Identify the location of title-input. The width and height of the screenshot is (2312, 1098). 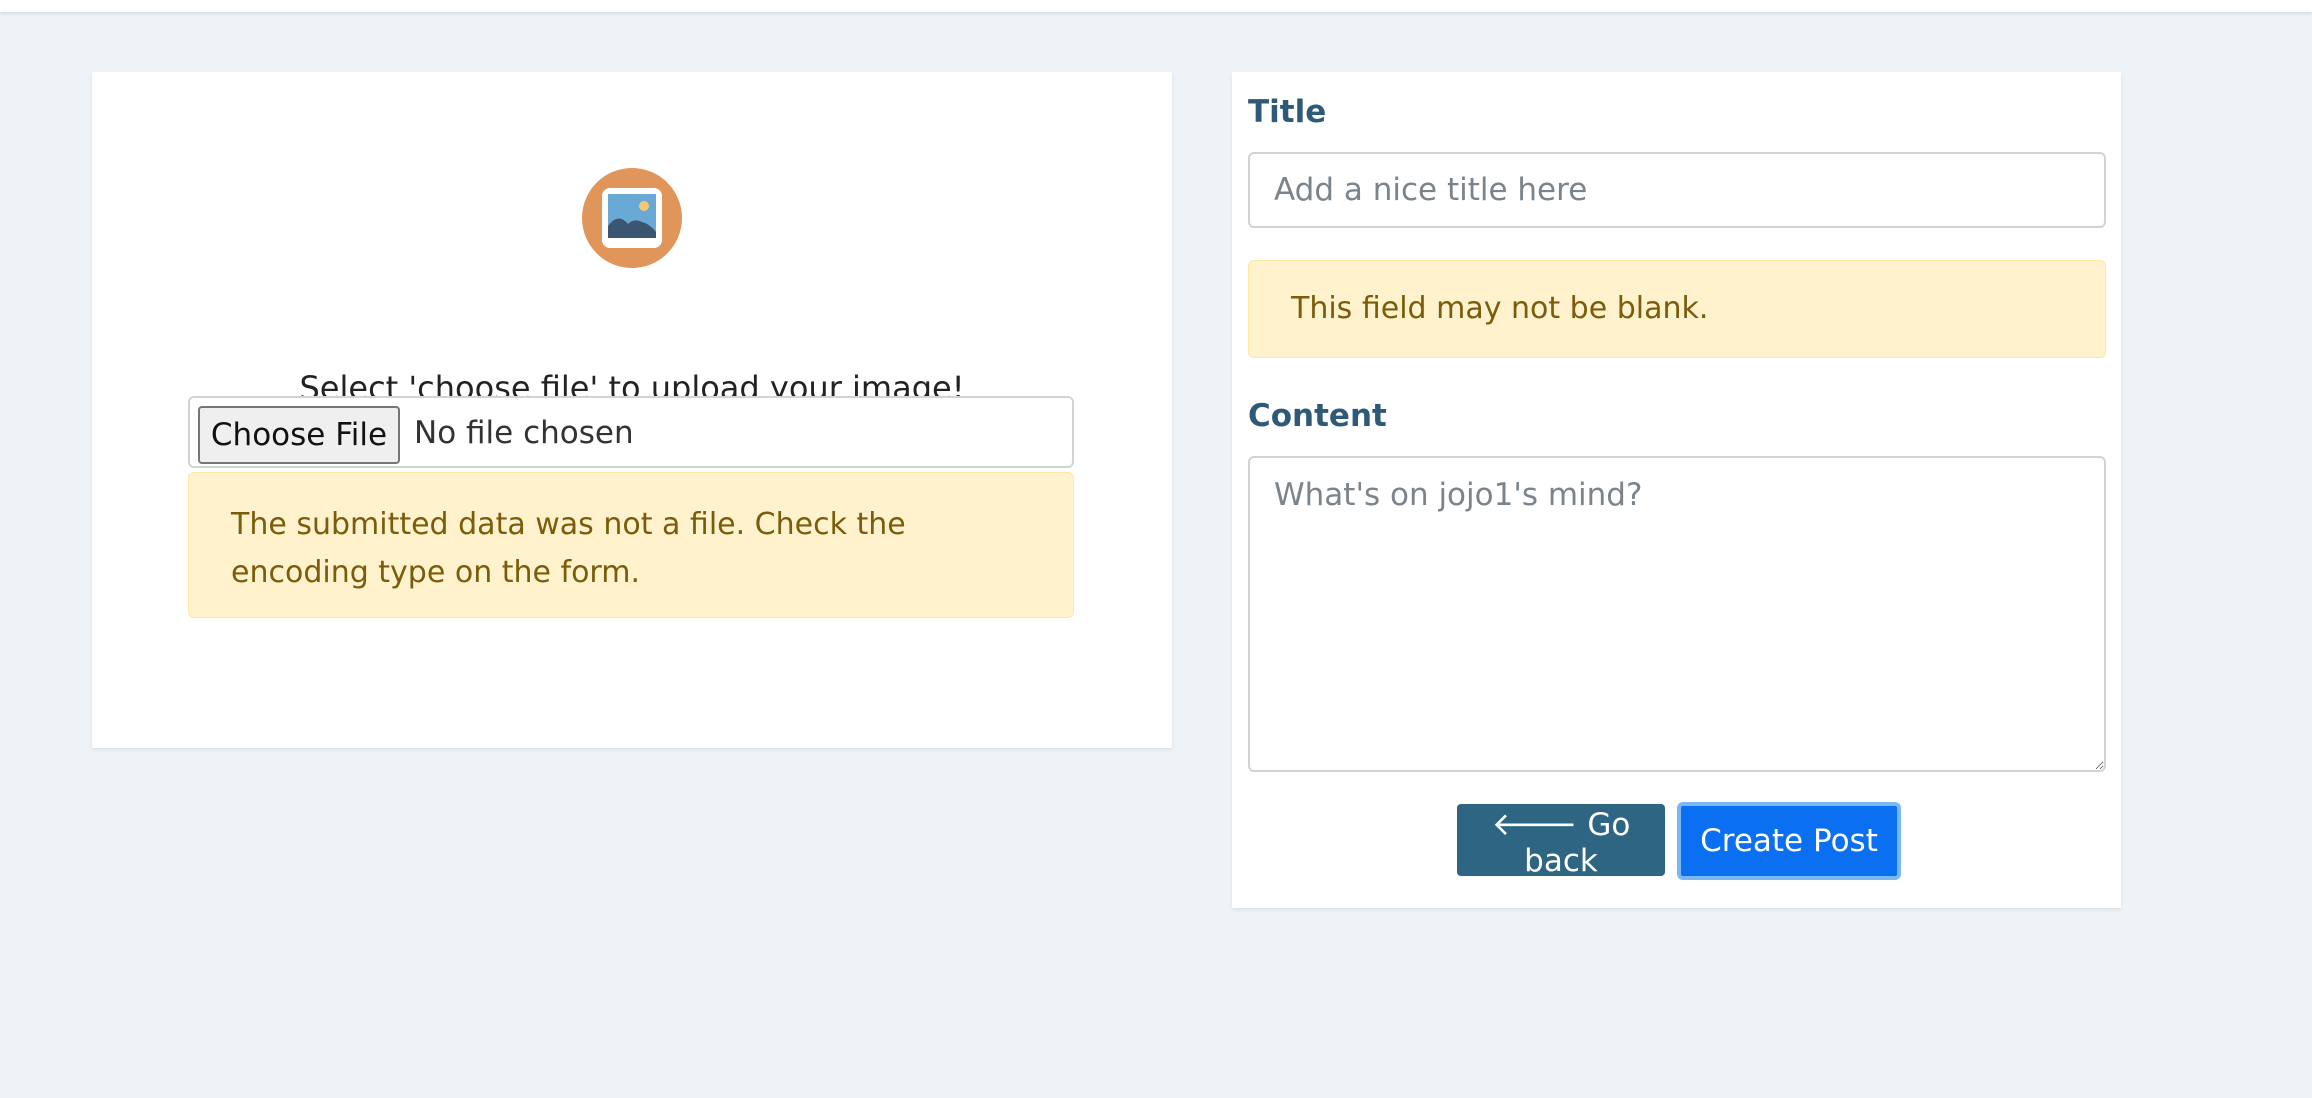
(1677, 190).